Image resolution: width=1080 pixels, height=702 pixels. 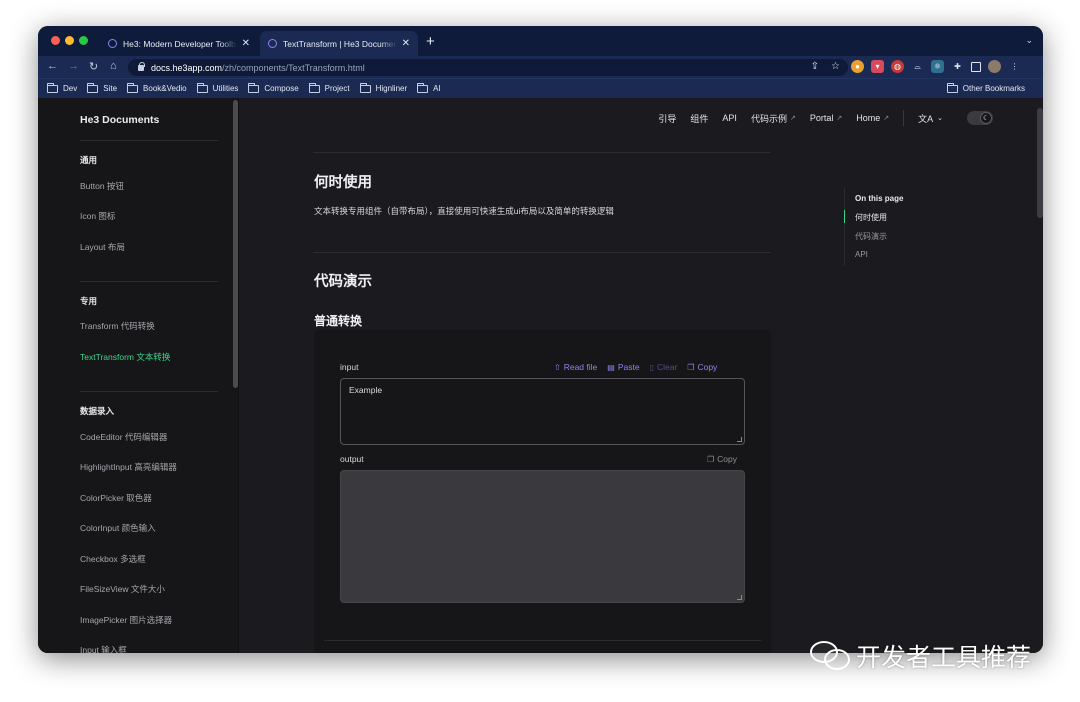 I want to click on nav-guide: 引导, so click(x=667, y=118).